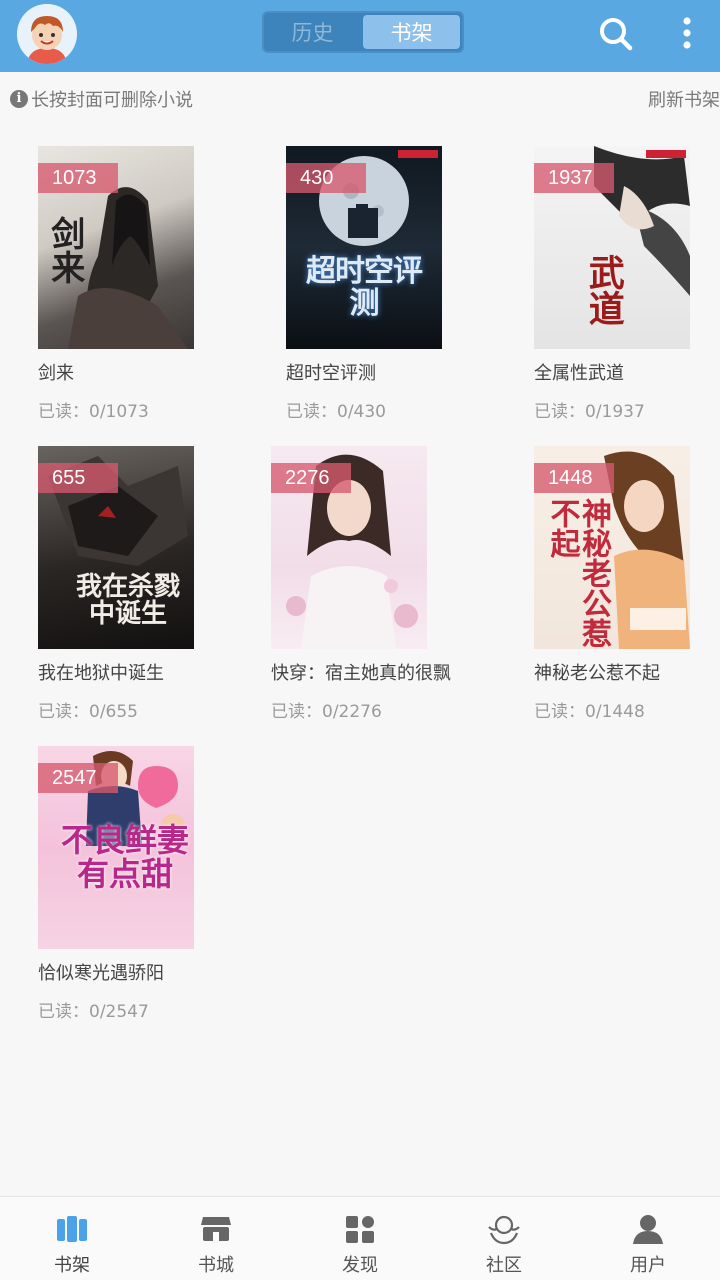 This screenshot has height=1280, width=720. What do you see at coordinates (361, 673) in the screenshot?
I see `book-title: 快穿：宿主她真的很飘` at bounding box center [361, 673].